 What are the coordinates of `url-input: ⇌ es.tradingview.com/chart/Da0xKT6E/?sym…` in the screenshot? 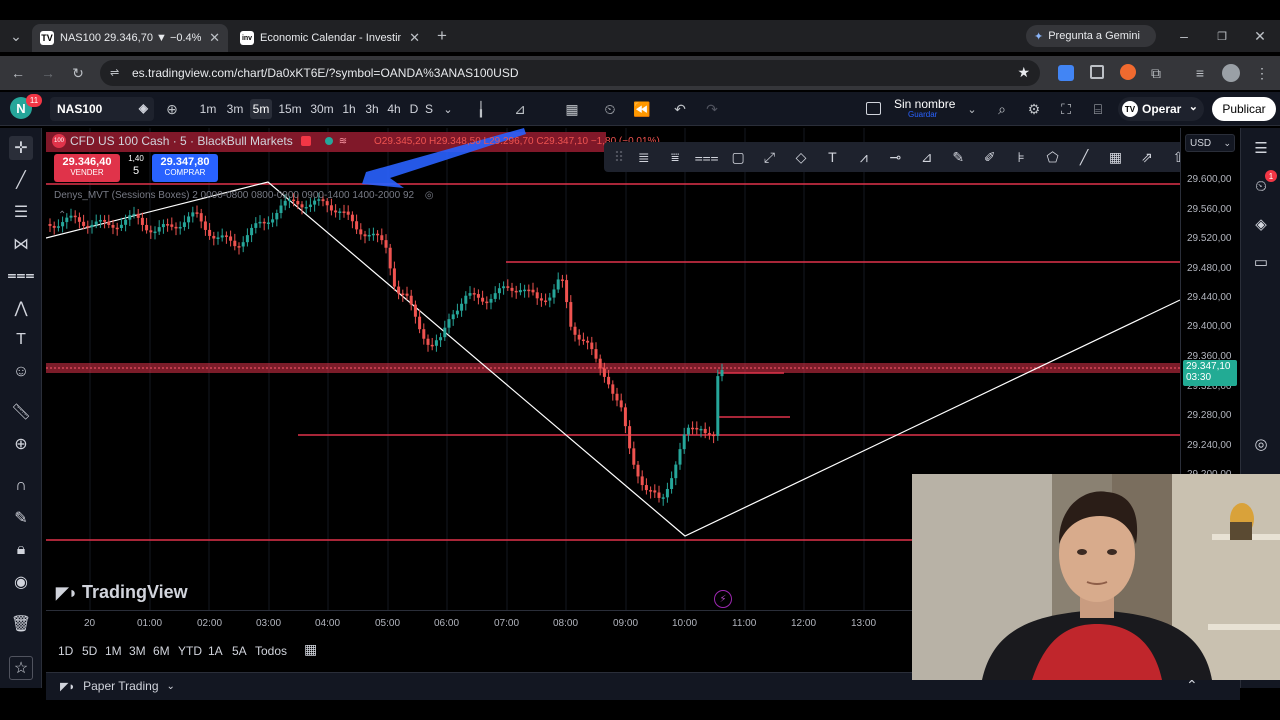 It's located at (570, 73).